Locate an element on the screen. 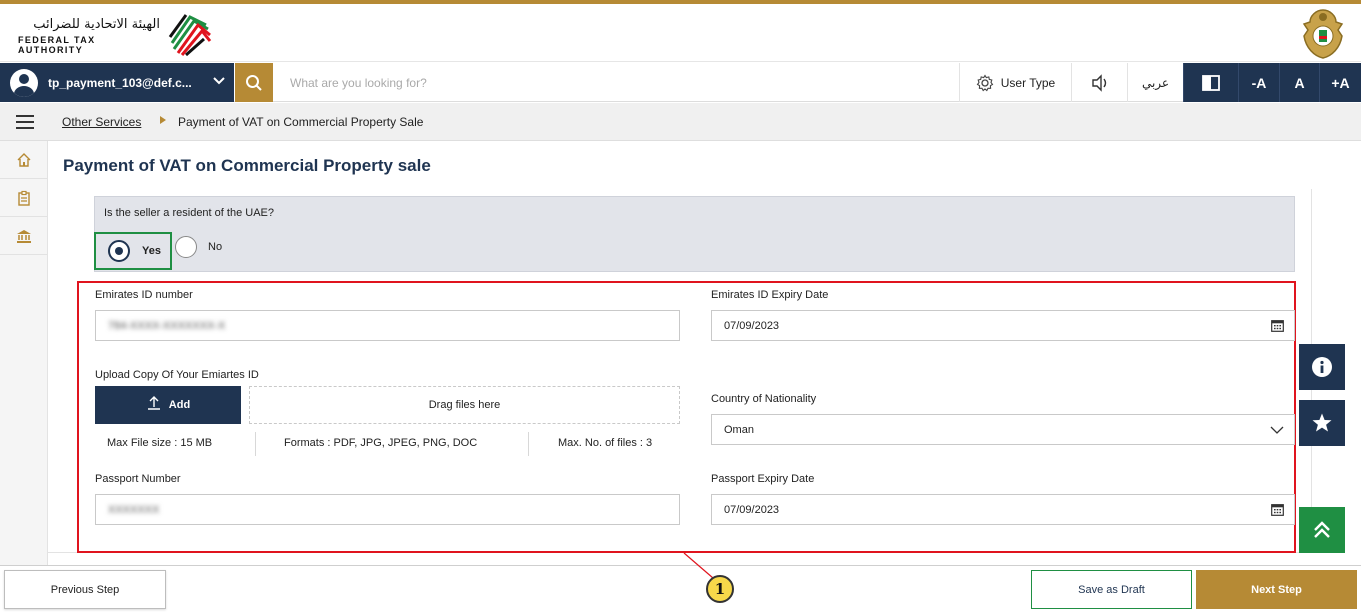  logo-arabic-name: الهيئة الاتحادية للضرائب is located at coordinates (96, 24).